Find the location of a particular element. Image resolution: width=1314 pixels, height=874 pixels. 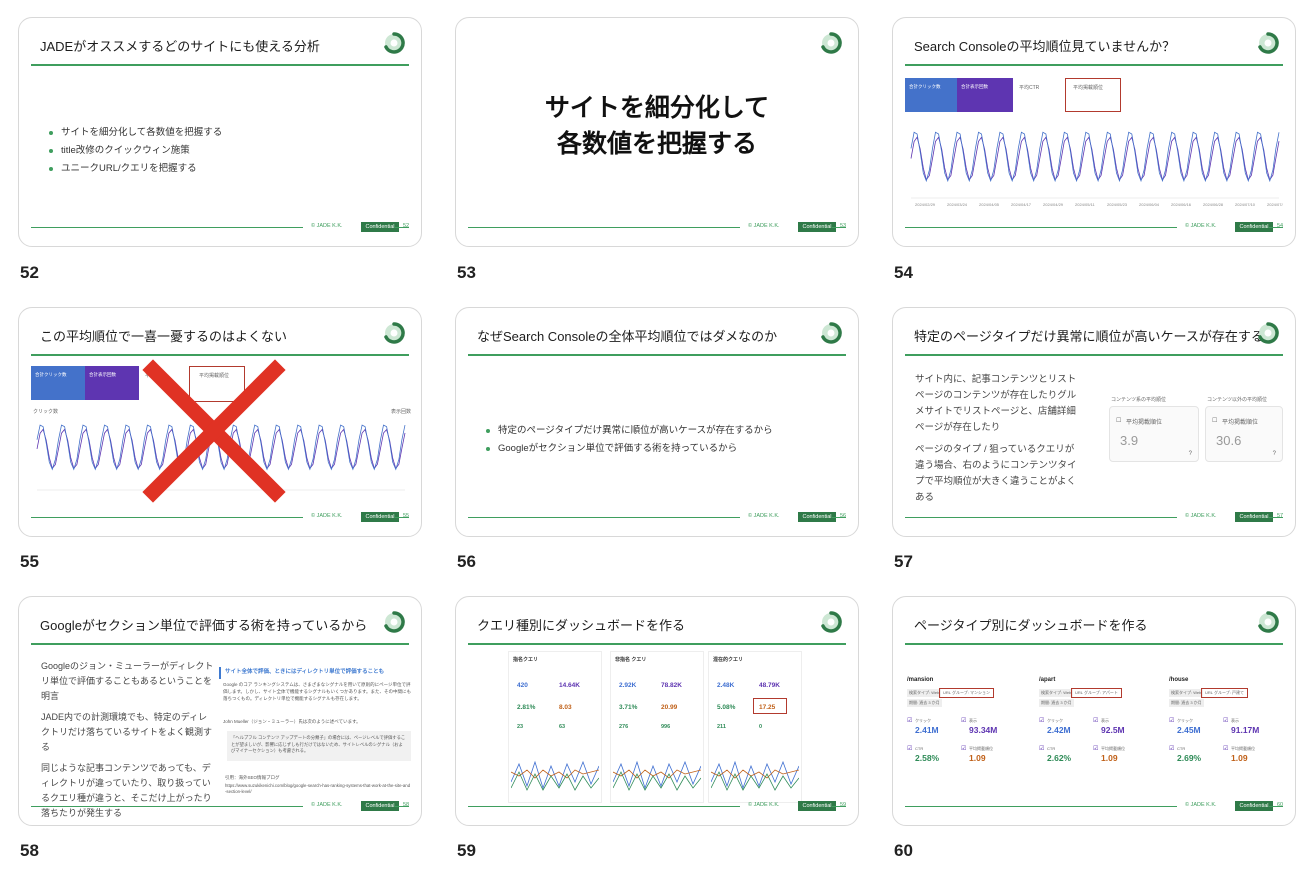

ctr-value: 3.71% is located at coordinates (628, 707).